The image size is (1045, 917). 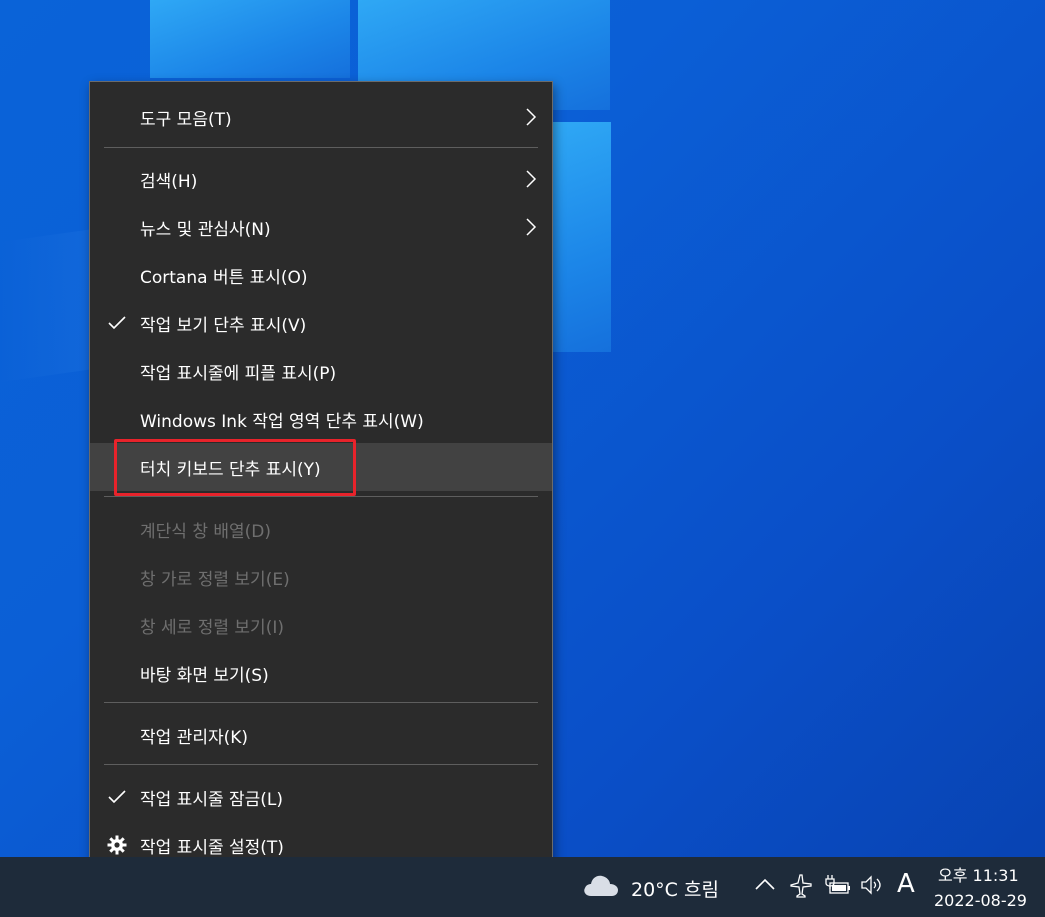 What do you see at coordinates (205, 229) in the screenshot?
I see `menu-item-label: 뉴스 및 관심사(N)` at bounding box center [205, 229].